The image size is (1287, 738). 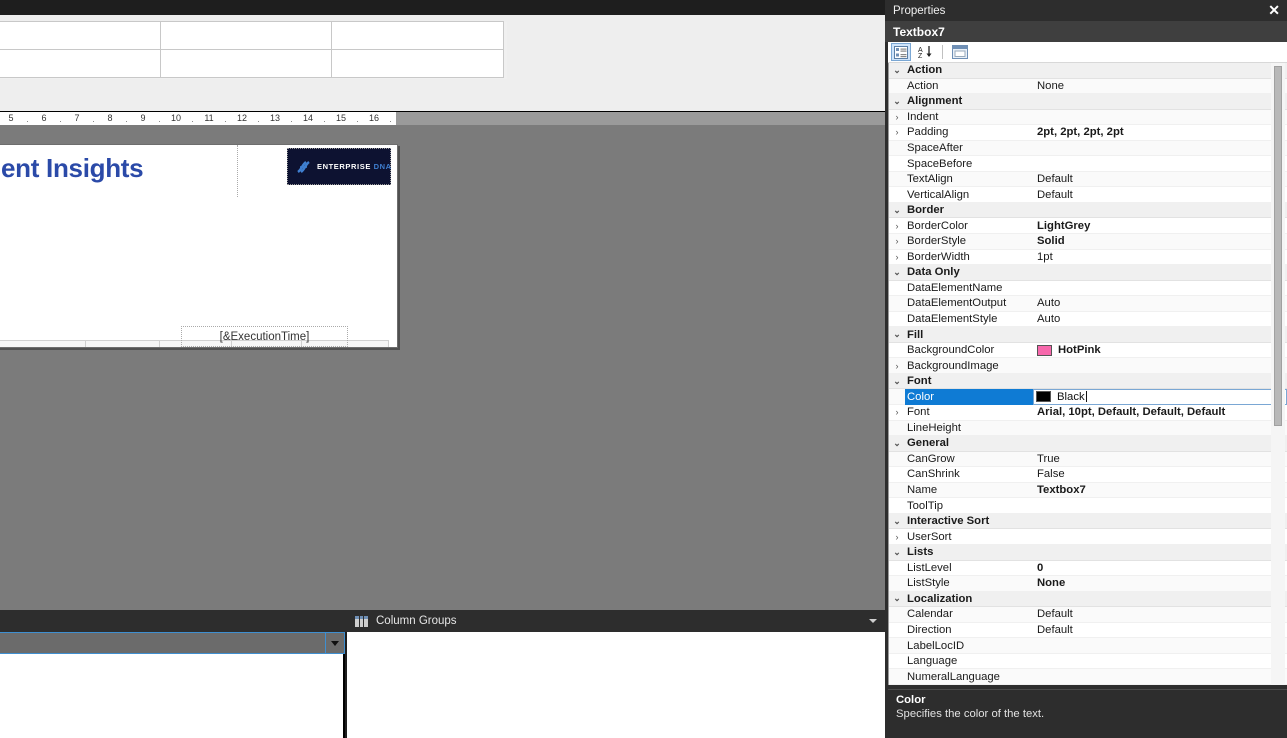 I want to click on property-category-alignment: ⌄ Alignment, so click(x=1088, y=102).